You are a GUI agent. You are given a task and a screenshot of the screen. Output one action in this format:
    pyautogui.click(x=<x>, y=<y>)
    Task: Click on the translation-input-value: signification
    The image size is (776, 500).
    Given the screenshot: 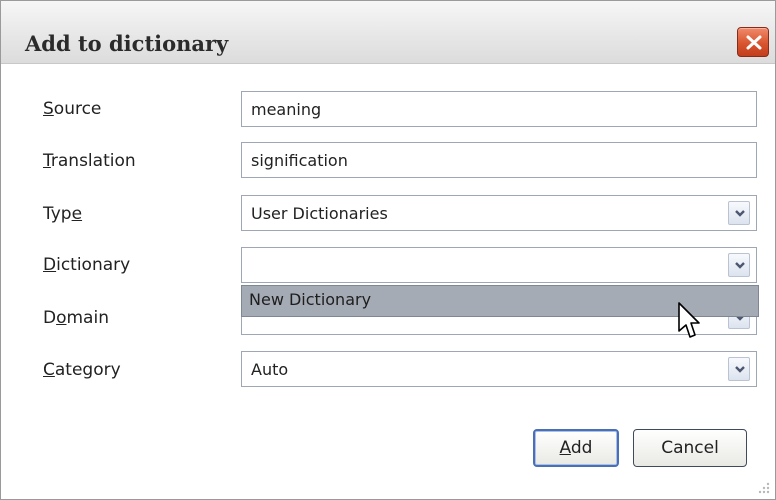 What is the action you would take?
    pyautogui.click(x=299, y=160)
    